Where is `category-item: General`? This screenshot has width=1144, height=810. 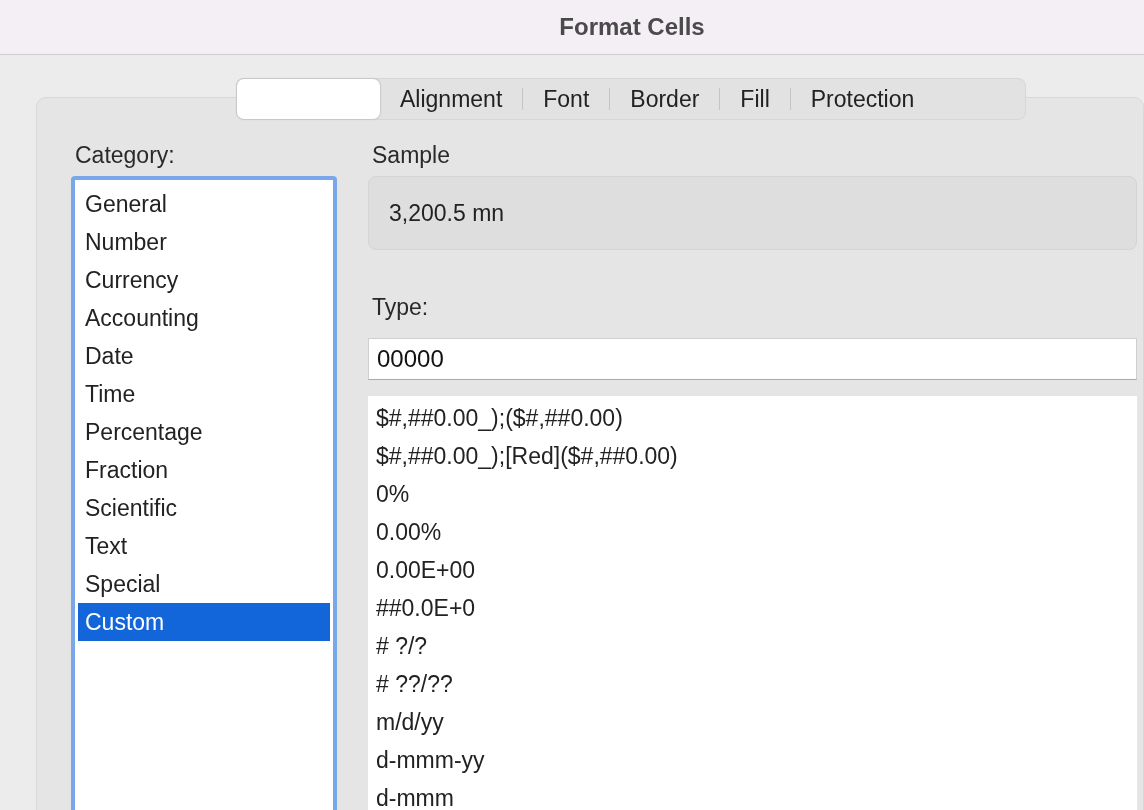 category-item: General is located at coordinates (204, 204).